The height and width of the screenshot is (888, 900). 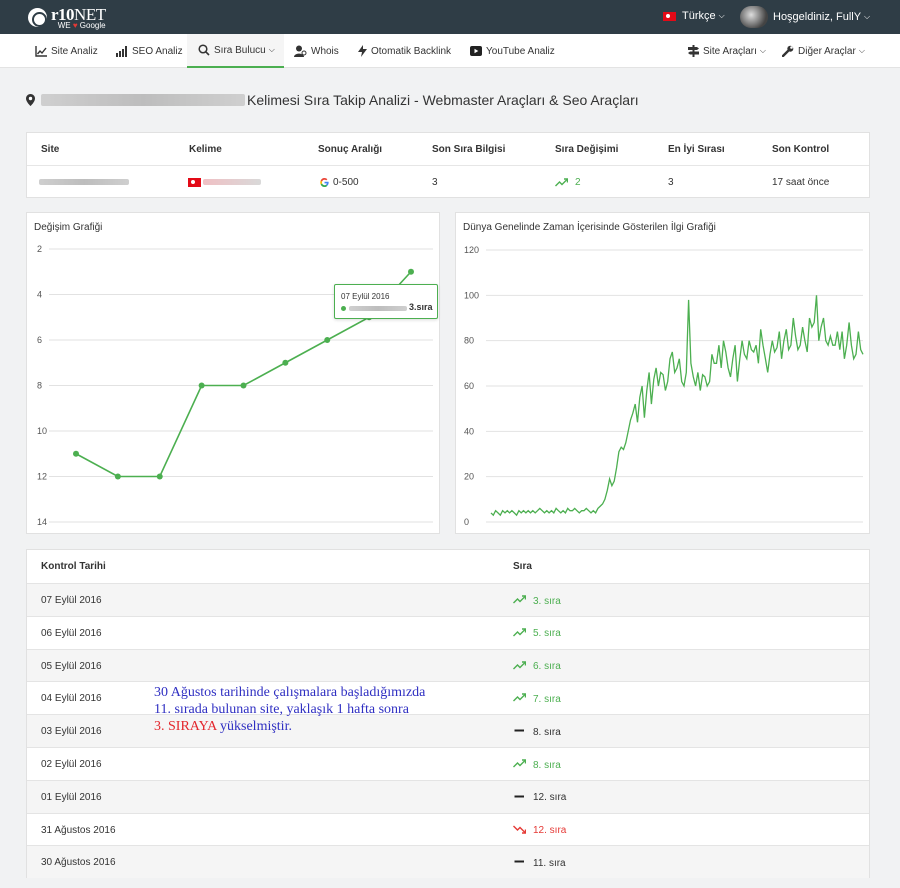 I want to click on language-selector: Türkçe ⌵, so click(x=694, y=16).